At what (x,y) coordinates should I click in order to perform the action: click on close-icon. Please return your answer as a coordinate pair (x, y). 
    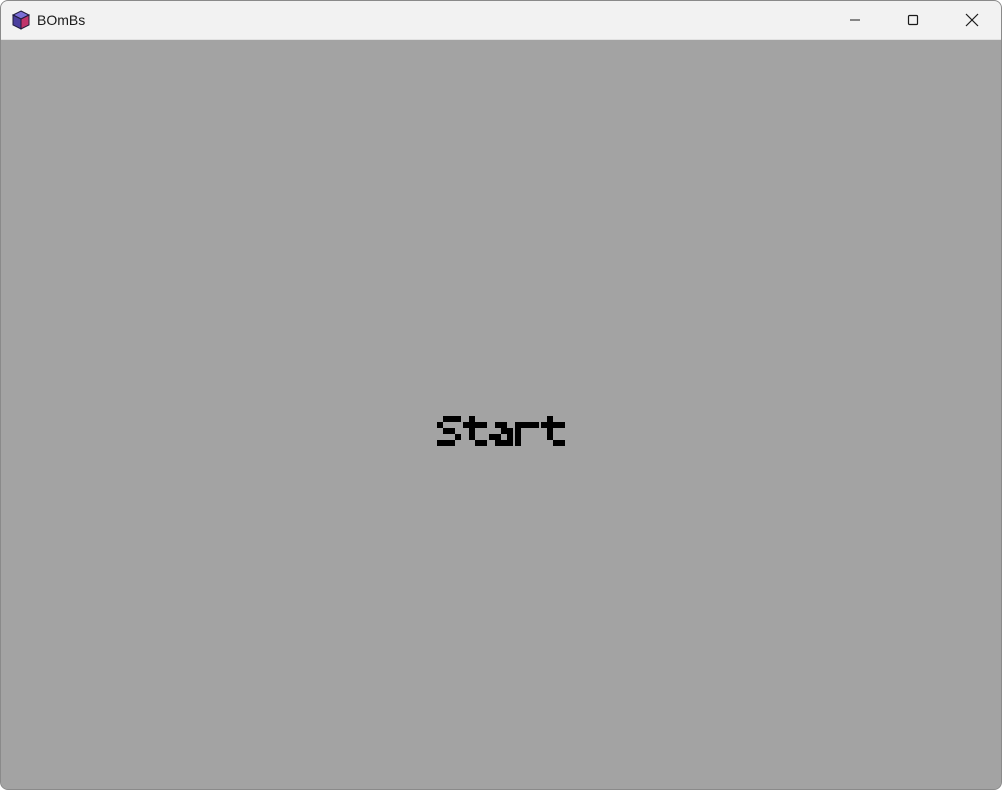
    Looking at the image, I should click on (972, 20).